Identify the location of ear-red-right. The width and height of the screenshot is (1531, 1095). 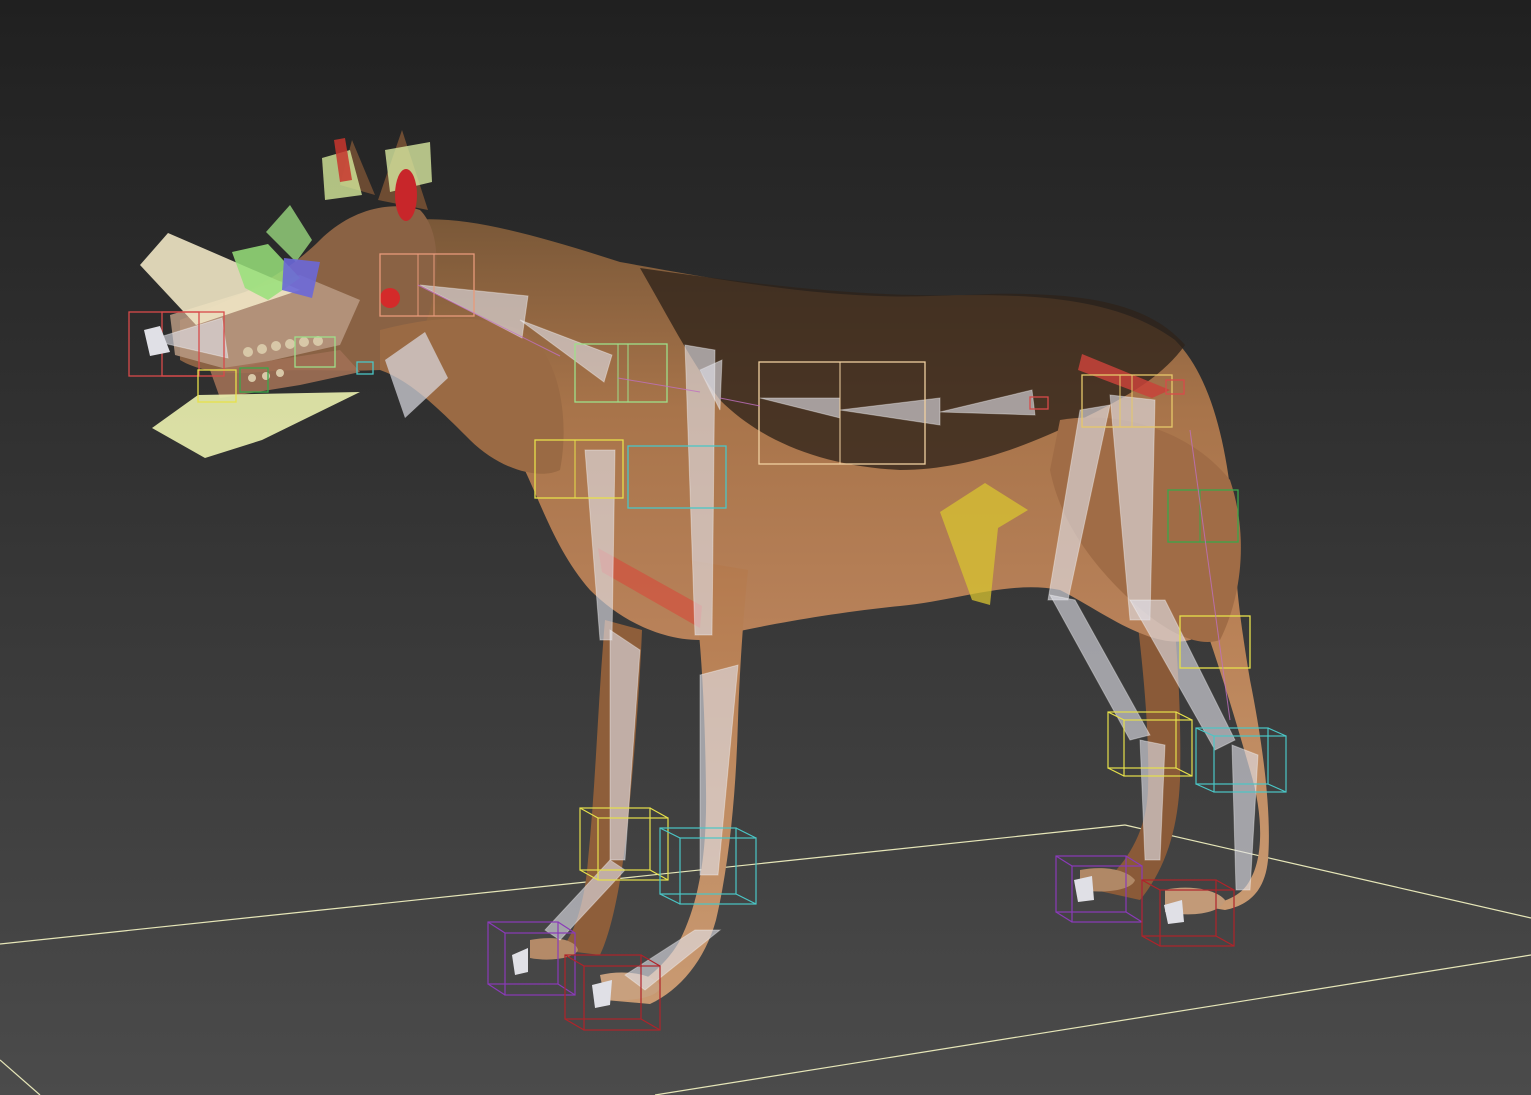
(406, 195).